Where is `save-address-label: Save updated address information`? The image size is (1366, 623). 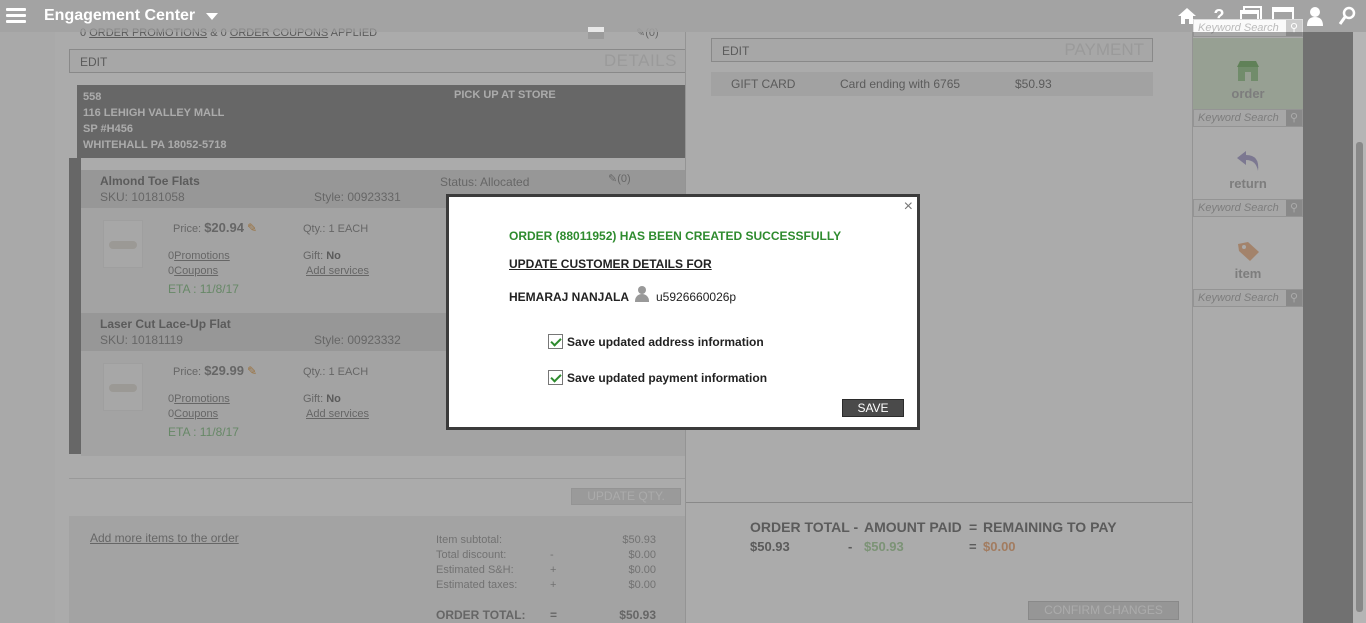
save-address-label: Save updated address information is located at coordinates (665, 341).